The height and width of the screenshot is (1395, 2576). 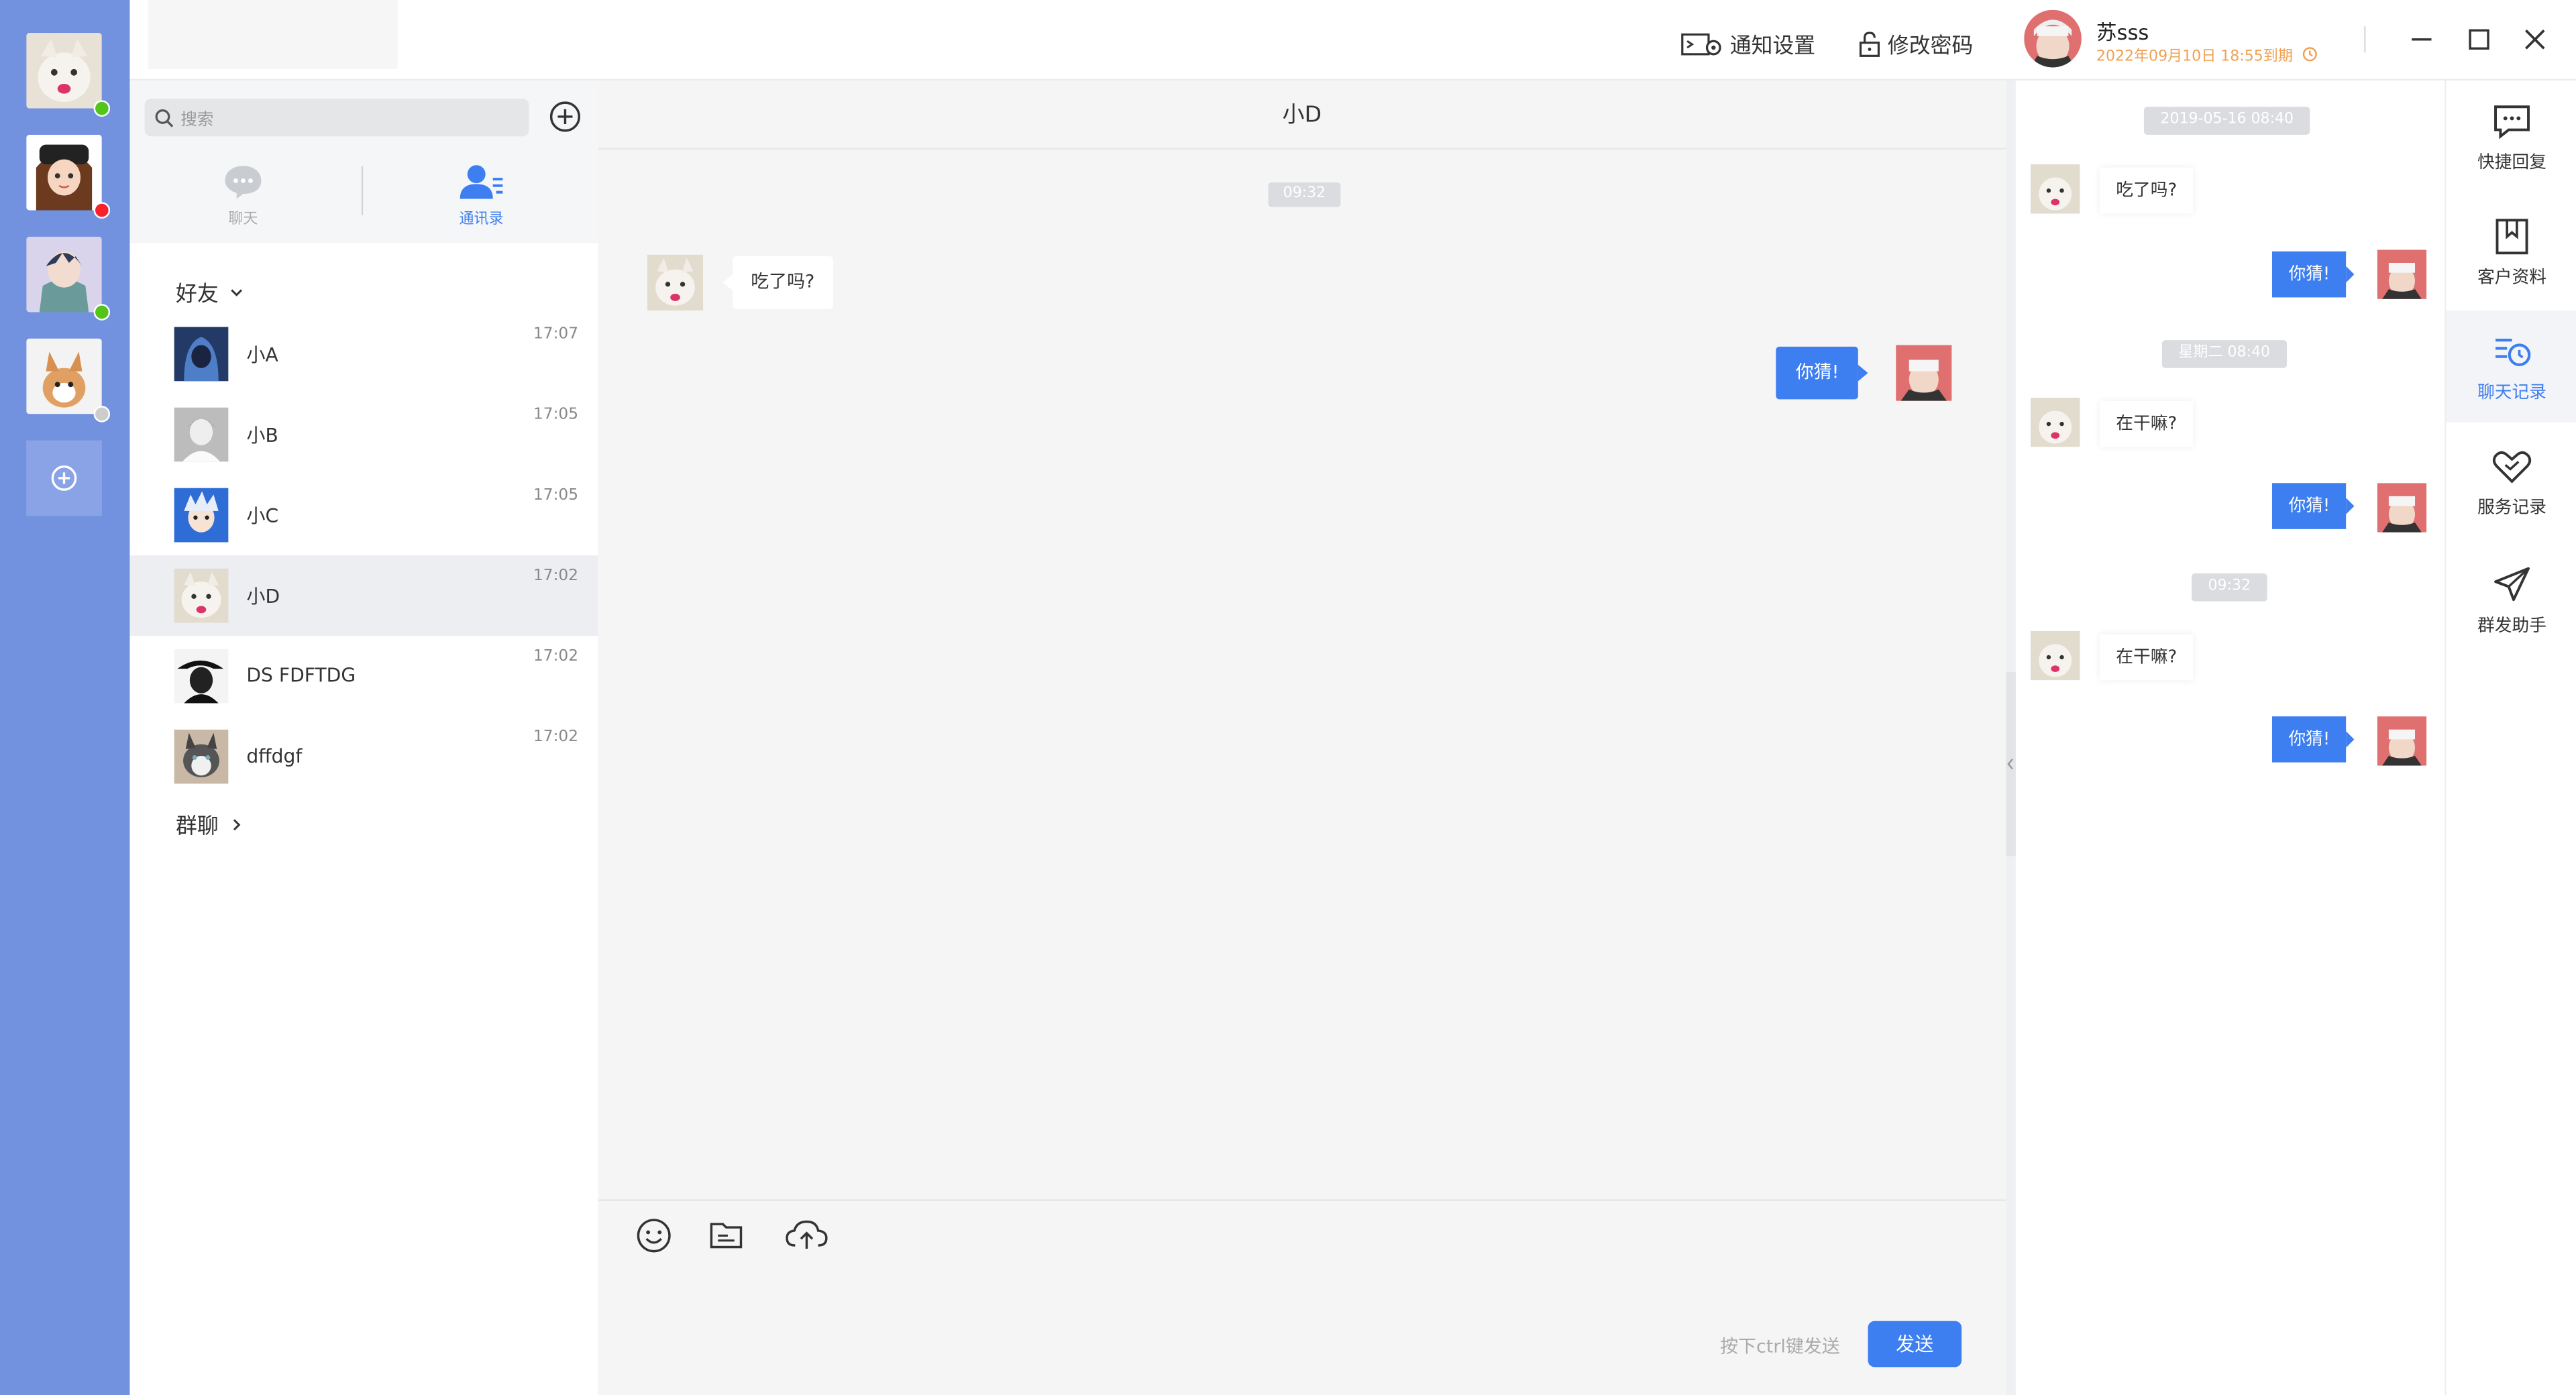 I want to click on contact-item: DS FDFTDG 17:02, so click(x=363, y=676).